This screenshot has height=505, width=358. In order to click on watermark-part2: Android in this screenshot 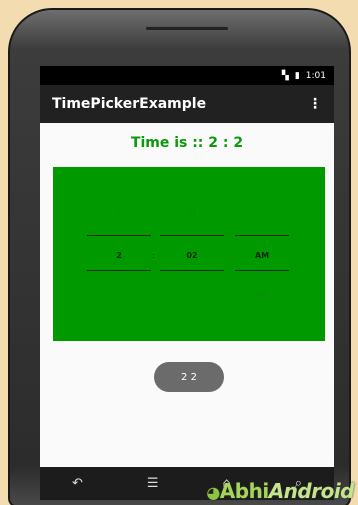, I will do `click(311, 491)`.